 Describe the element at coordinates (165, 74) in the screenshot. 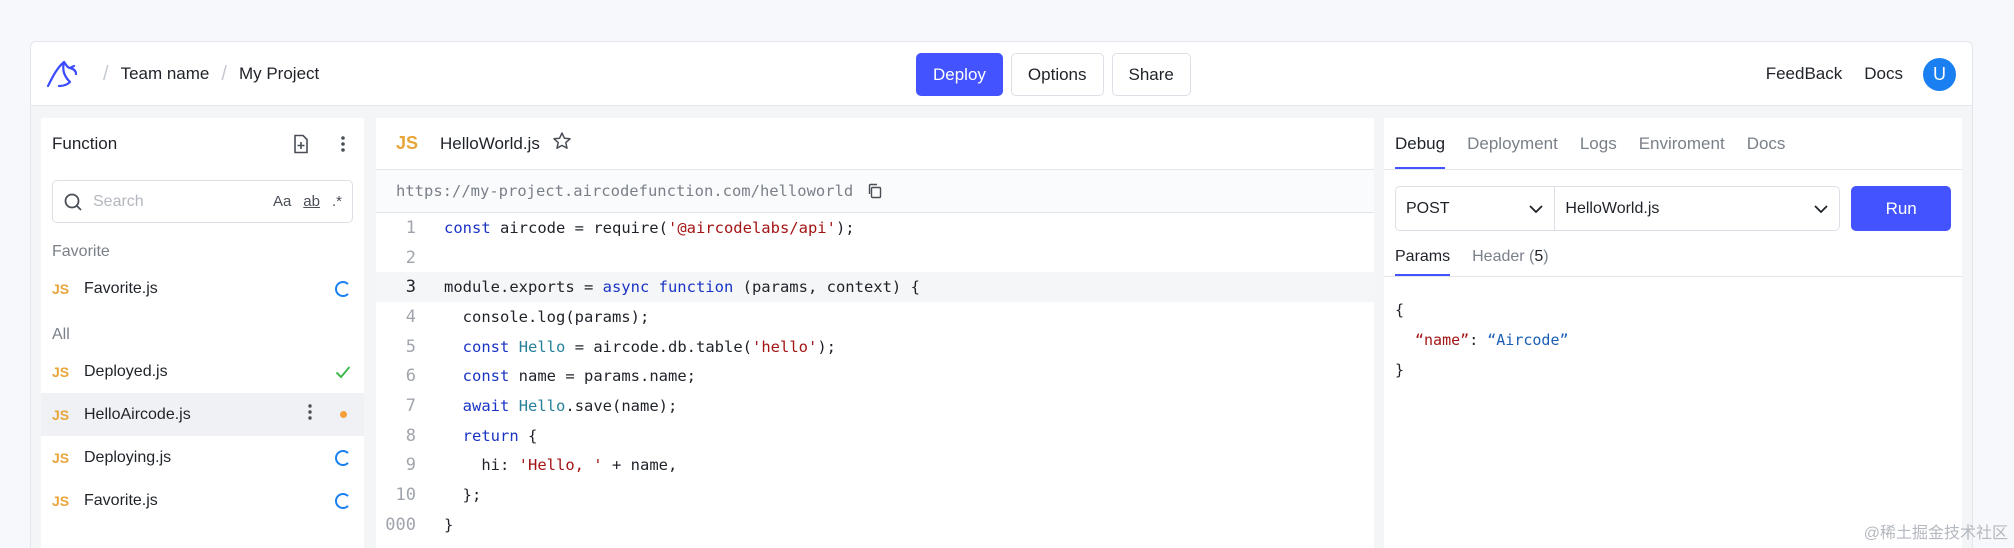

I see `breadcrumb-team: Team name` at that location.